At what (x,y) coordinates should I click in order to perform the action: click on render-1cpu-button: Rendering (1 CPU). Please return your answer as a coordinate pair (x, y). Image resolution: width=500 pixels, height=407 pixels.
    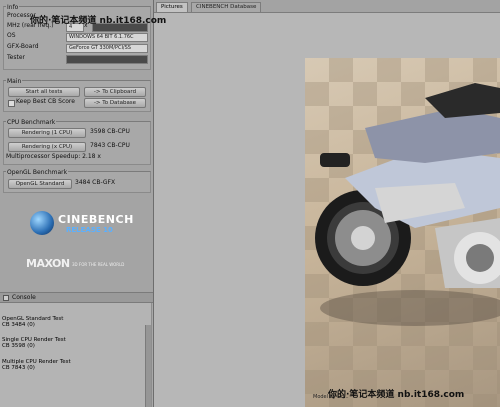
    Looking at the image, I should click on (47, 133).